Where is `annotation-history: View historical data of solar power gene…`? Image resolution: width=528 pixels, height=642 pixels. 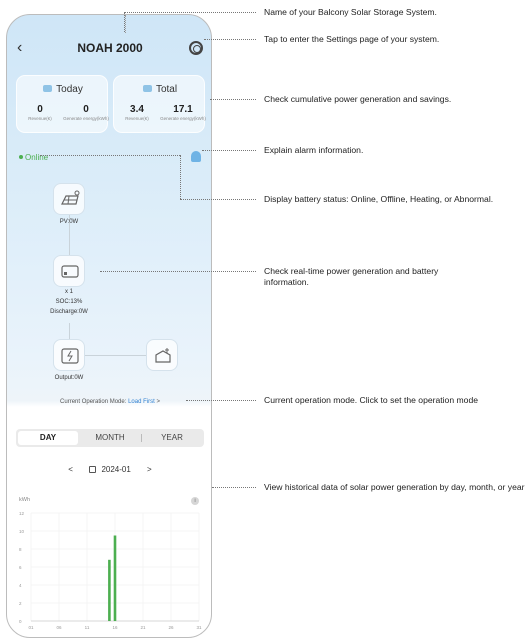 annotation-history: View historical data of solar power gene… is located at coordinates (394, 487).